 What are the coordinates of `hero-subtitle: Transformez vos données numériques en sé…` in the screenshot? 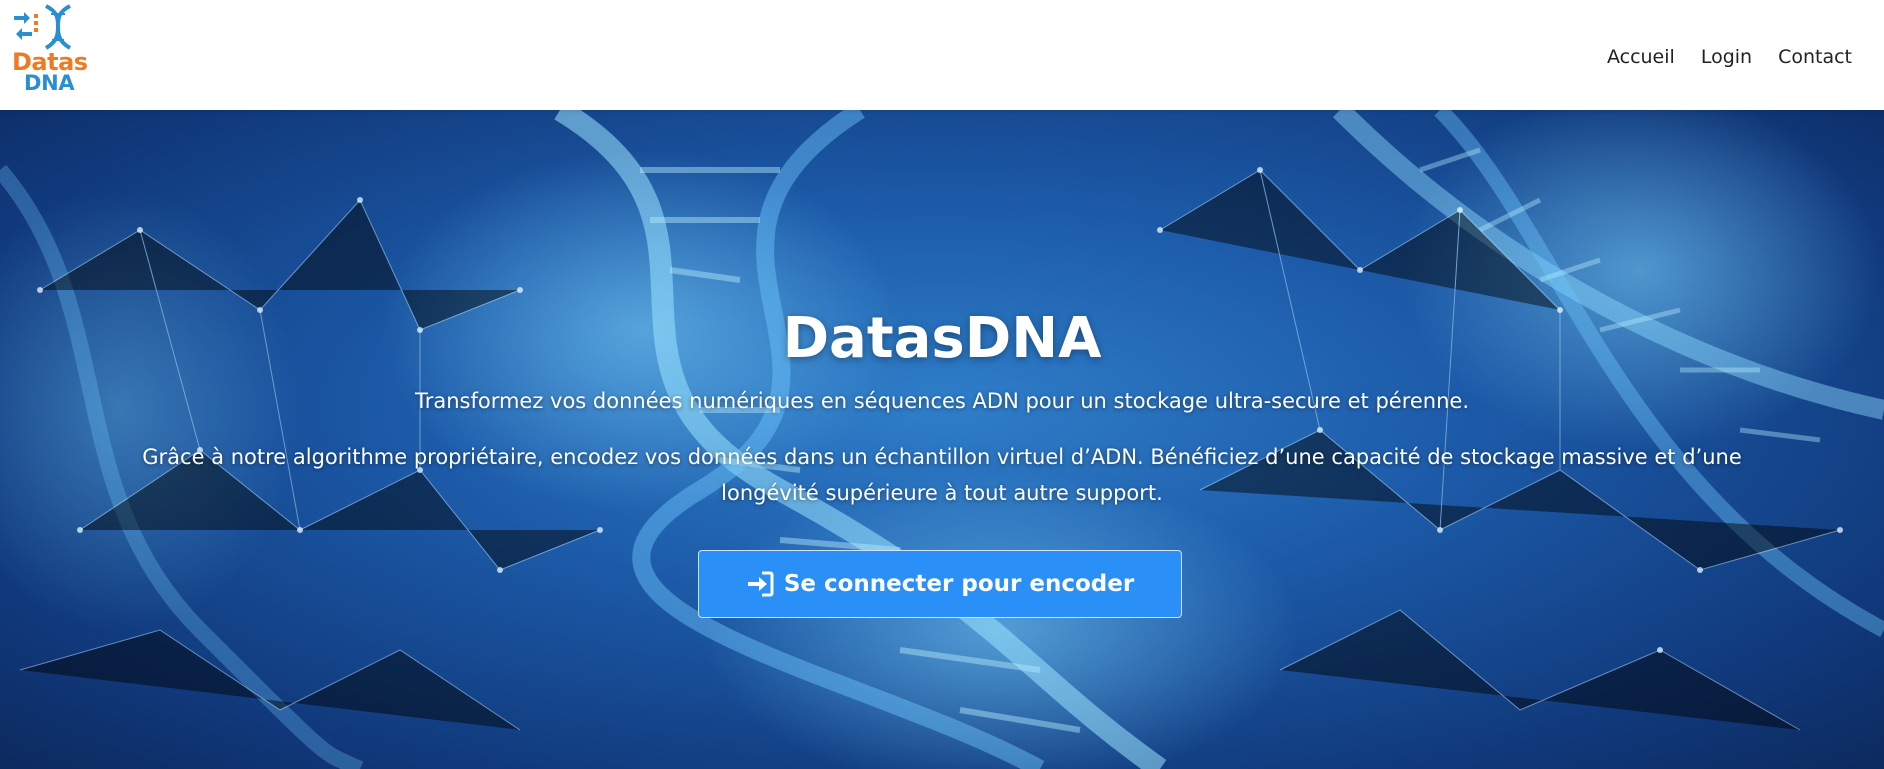 It's located at (942, 401).